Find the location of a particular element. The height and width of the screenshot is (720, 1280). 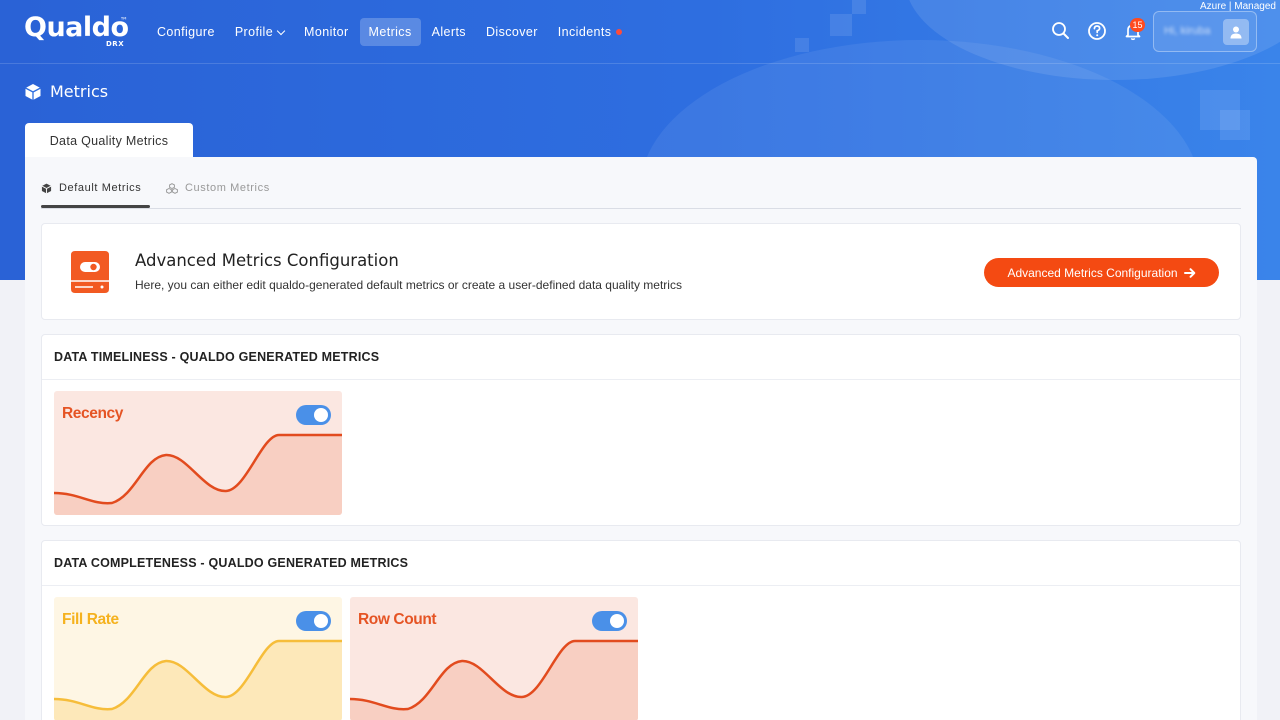

nav-monitor: Monitor is located at coordinates (326, 32).